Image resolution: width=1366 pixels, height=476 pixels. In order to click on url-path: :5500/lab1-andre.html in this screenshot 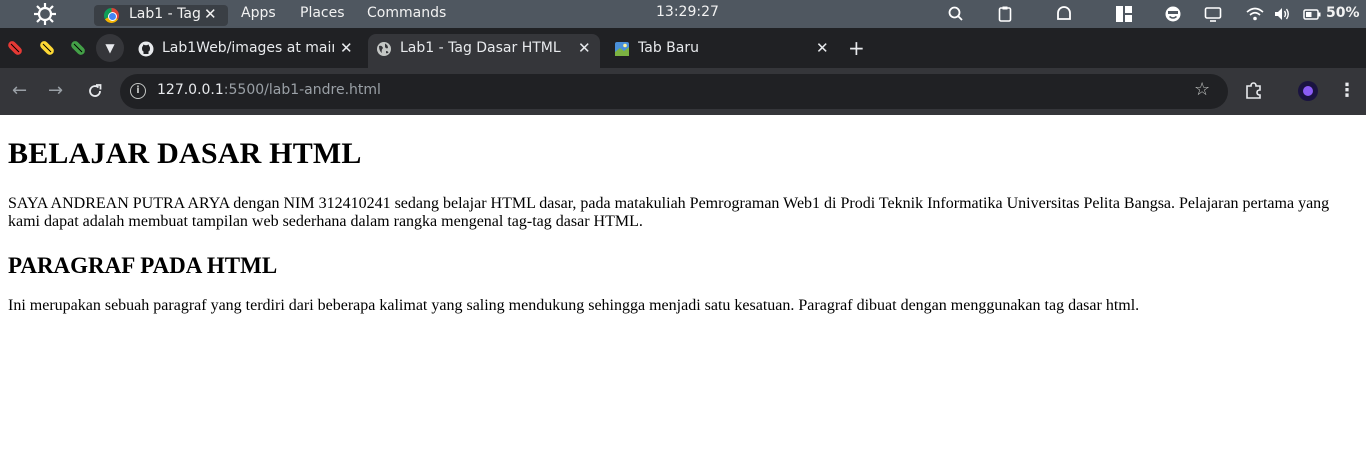, I will do `click(302, 90)`.